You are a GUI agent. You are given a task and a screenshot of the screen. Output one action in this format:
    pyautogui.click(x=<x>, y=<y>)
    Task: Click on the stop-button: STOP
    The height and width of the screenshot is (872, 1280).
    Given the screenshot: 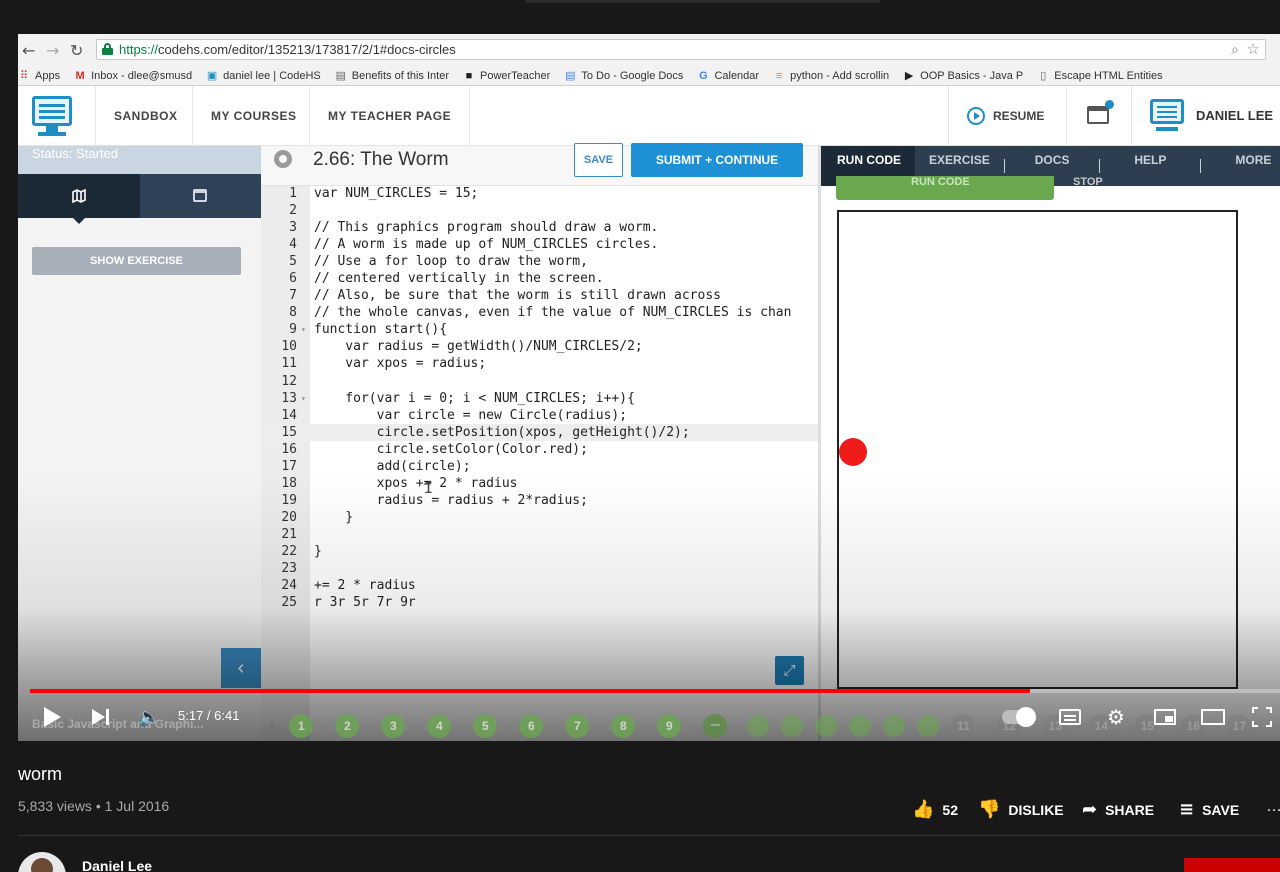 What is the action you would take?
    pyautogui.click(x=1088, y=182)
    